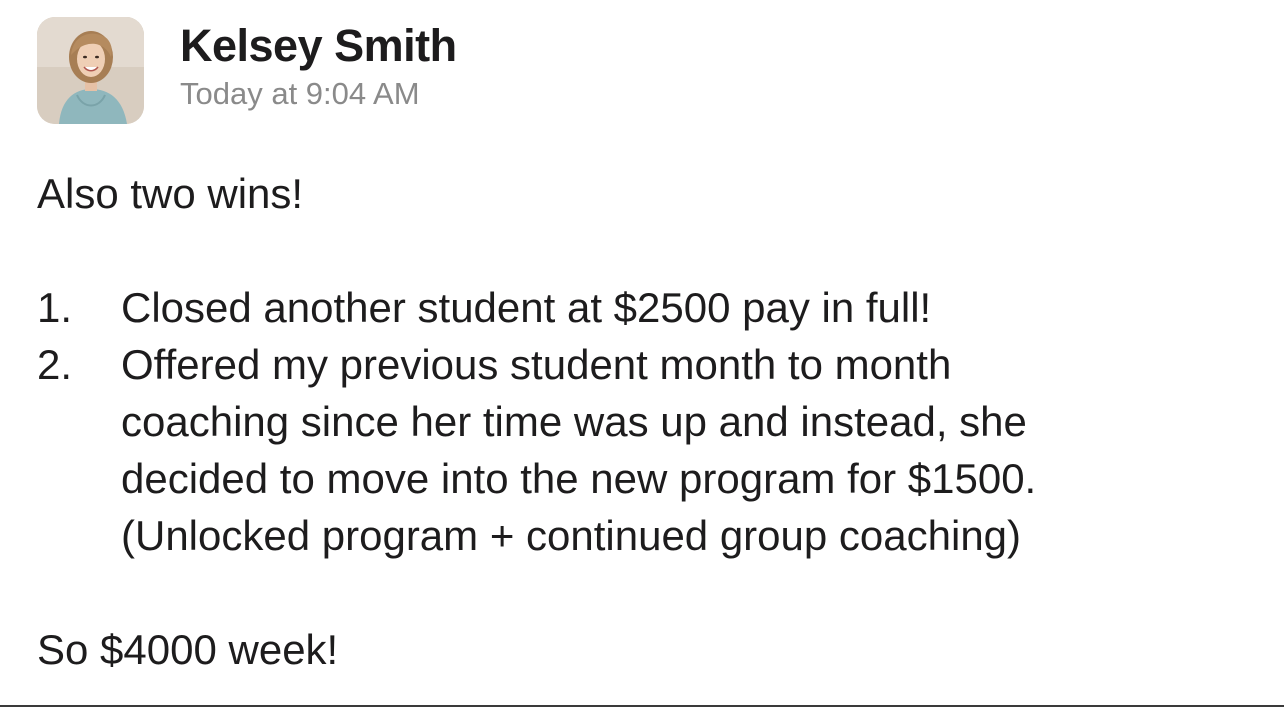 This screenshot has width=1284, height=707. Describe the element at coordinates (318, 94) in the screenshot. I see `message-timestamp: Today at 9:04 AM` at that location.